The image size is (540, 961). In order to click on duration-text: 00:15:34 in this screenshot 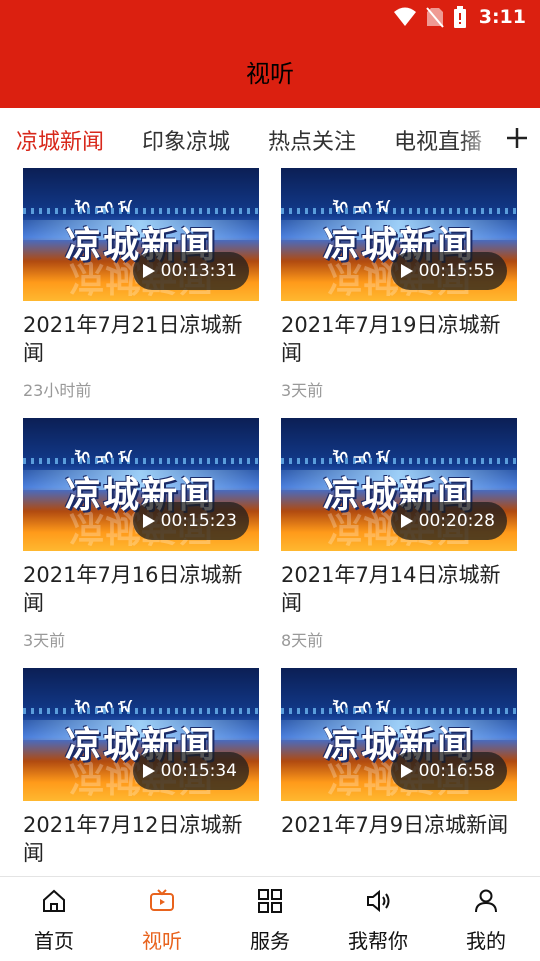, I will do `click(198, 771)`.